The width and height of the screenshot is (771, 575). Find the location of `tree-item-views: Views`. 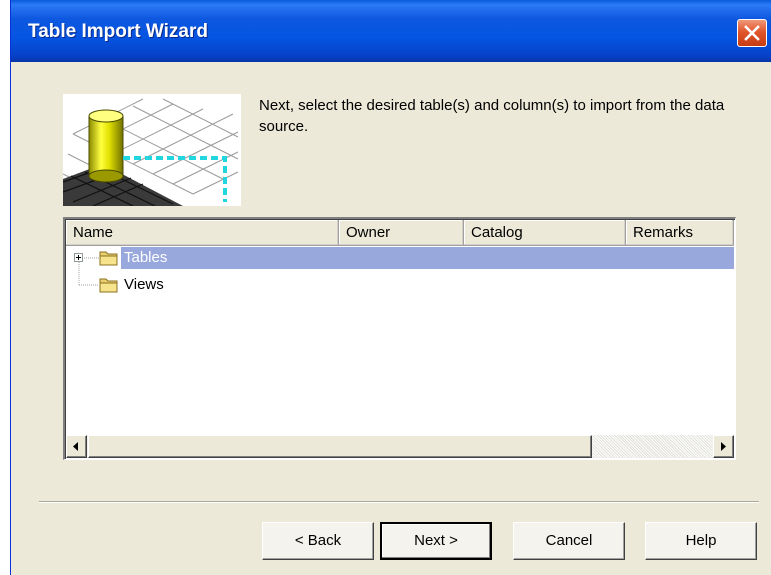

tree-item-views: Views is located at coordinates (400, 285).